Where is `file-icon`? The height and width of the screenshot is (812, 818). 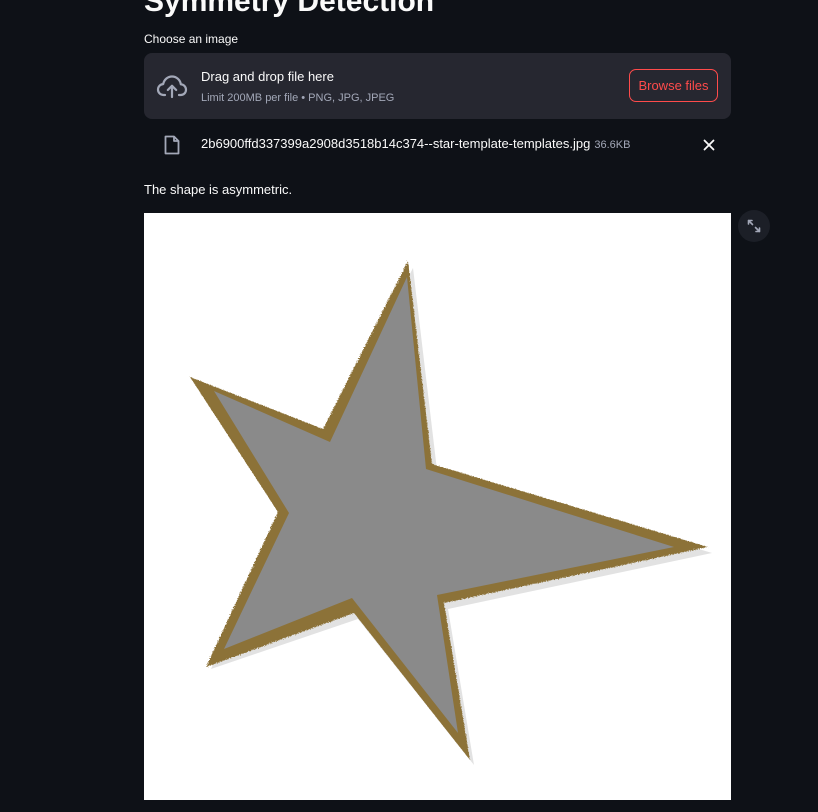 file-icon is located at coordinates (172, 145).